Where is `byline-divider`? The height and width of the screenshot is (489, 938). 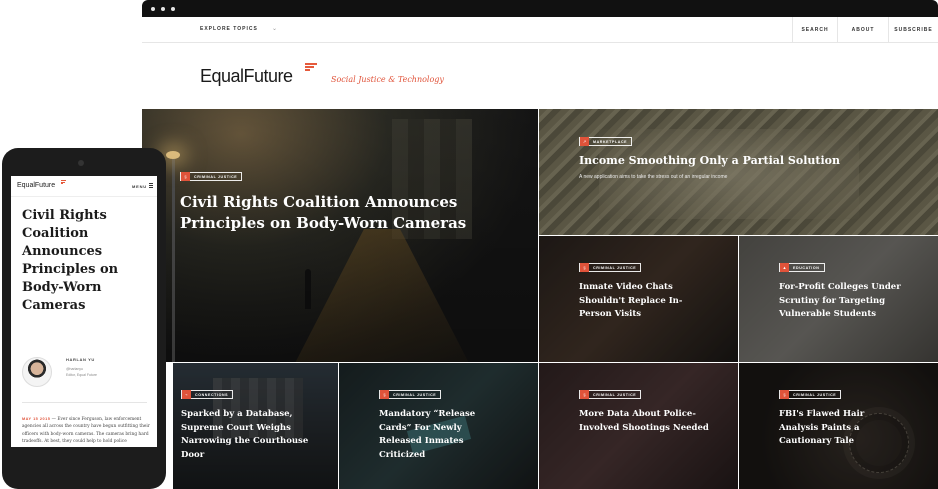
byline-divider is located at coordinates (84, 402).